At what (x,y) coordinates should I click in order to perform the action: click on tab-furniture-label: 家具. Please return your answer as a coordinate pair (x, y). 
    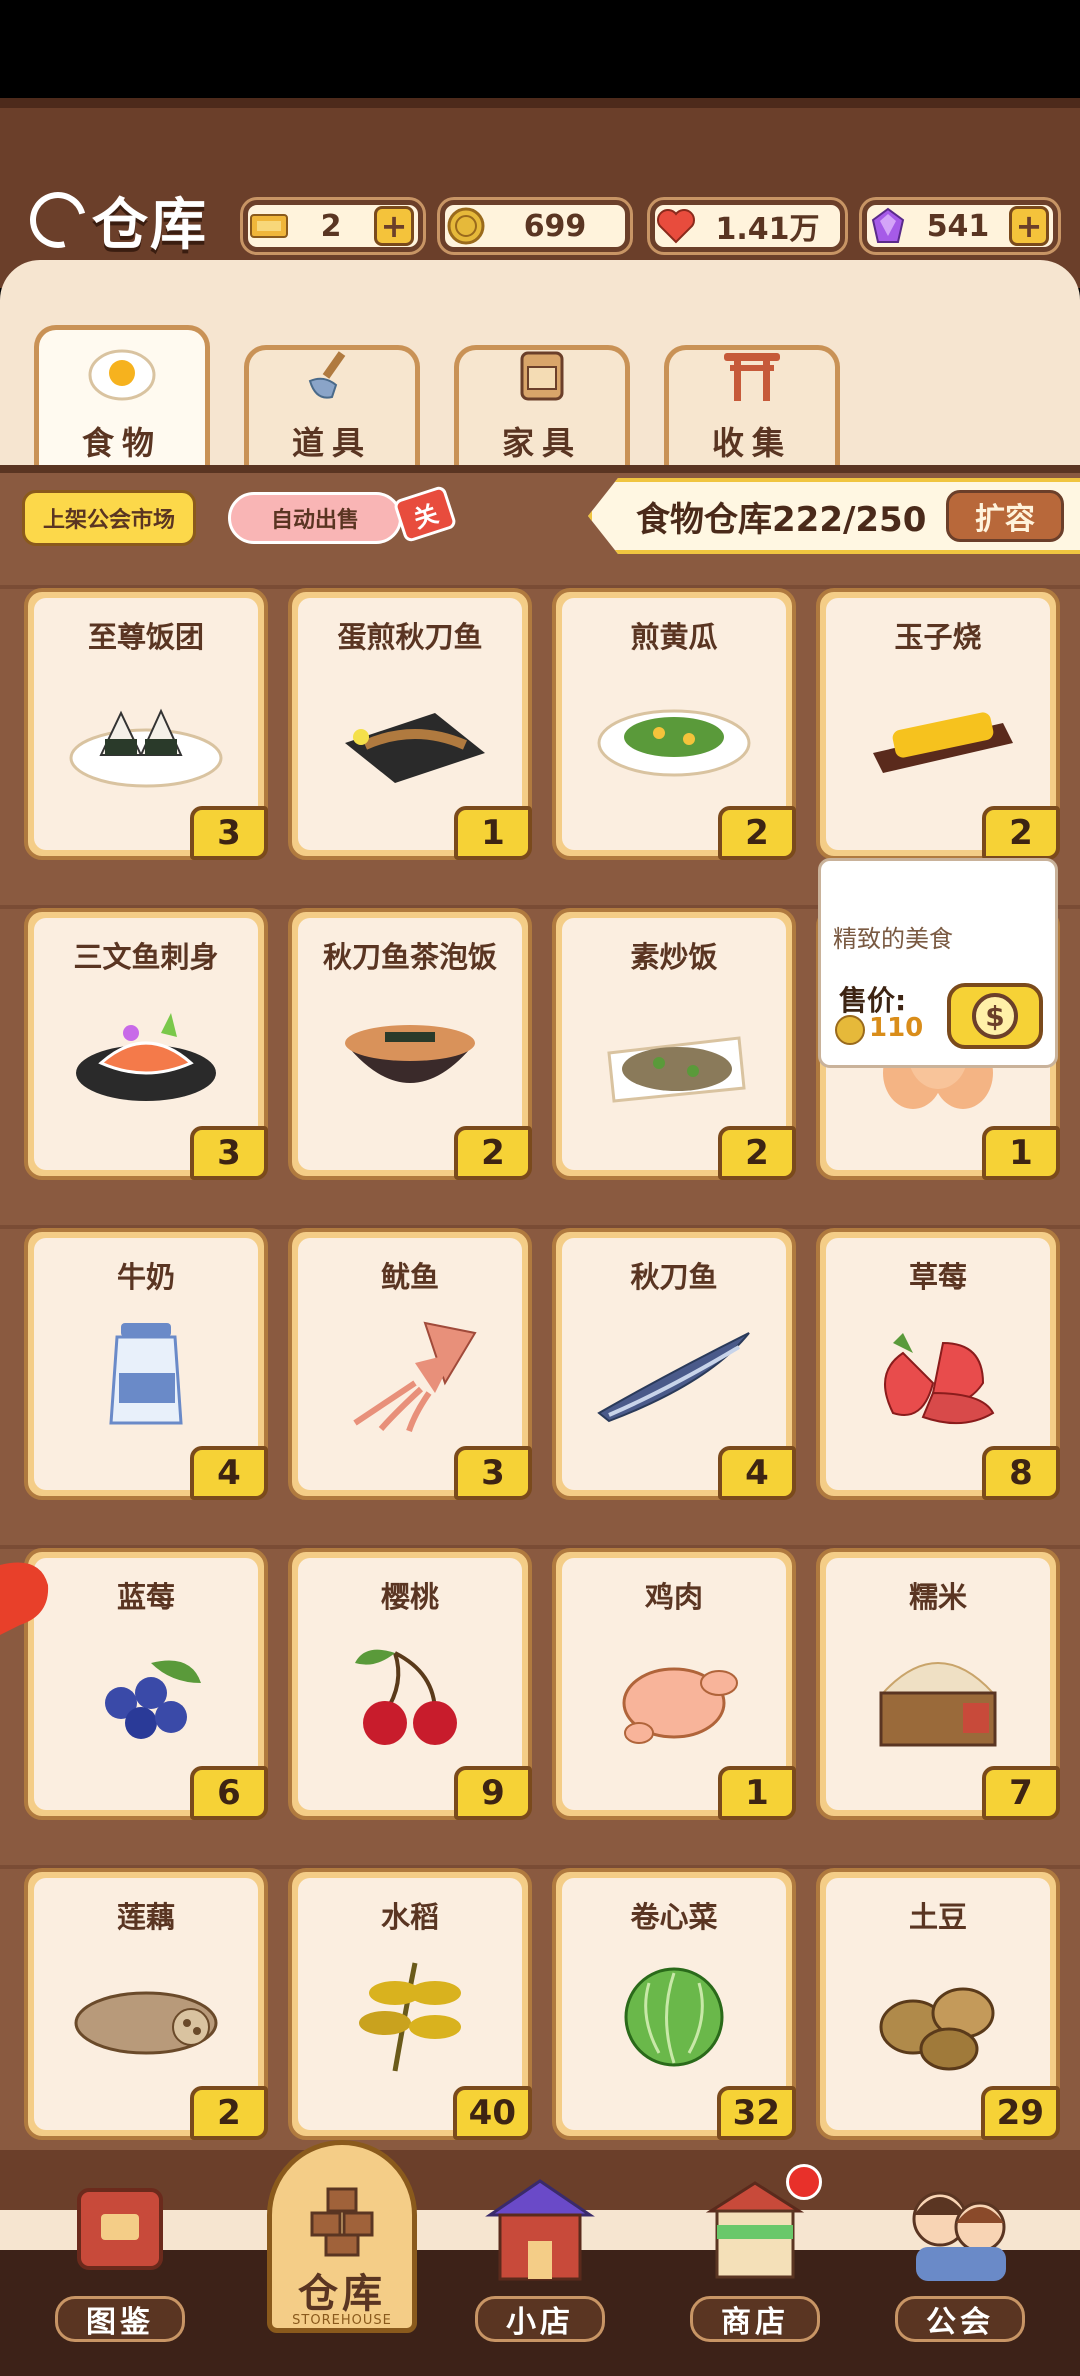
    Looking at the image, I should click on (541, 443).